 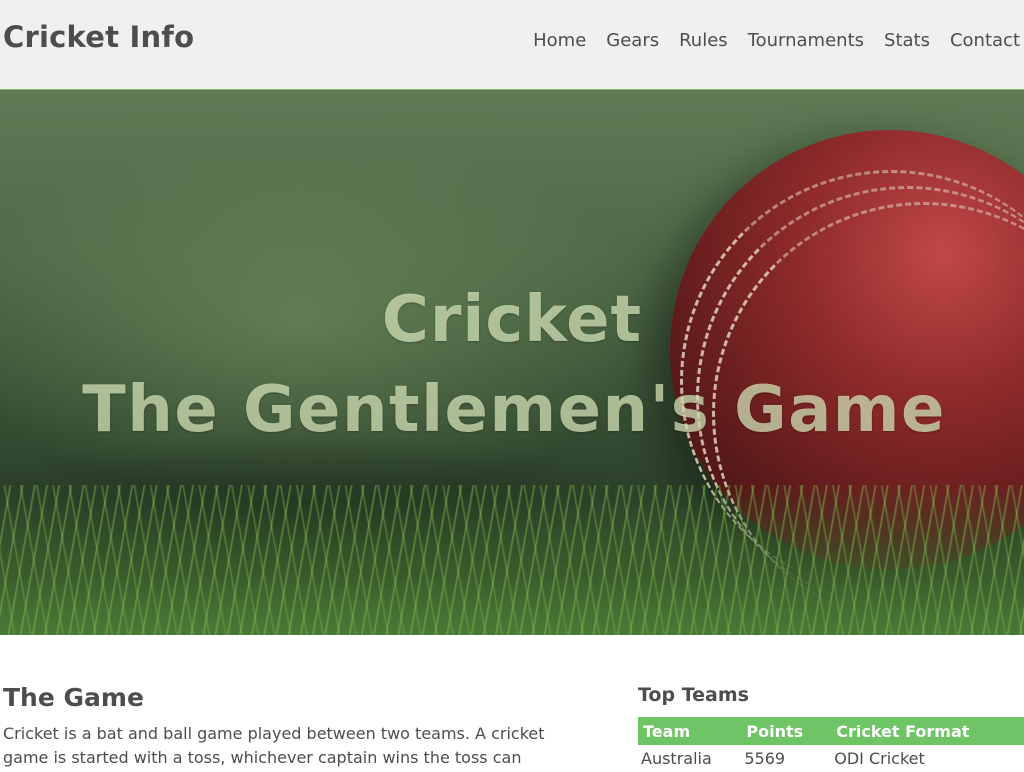 What do you see at coordinates (693, 695) in the screenshot?
I see `top-teams-heading: Top Teams` at bounding box center [693, 695].